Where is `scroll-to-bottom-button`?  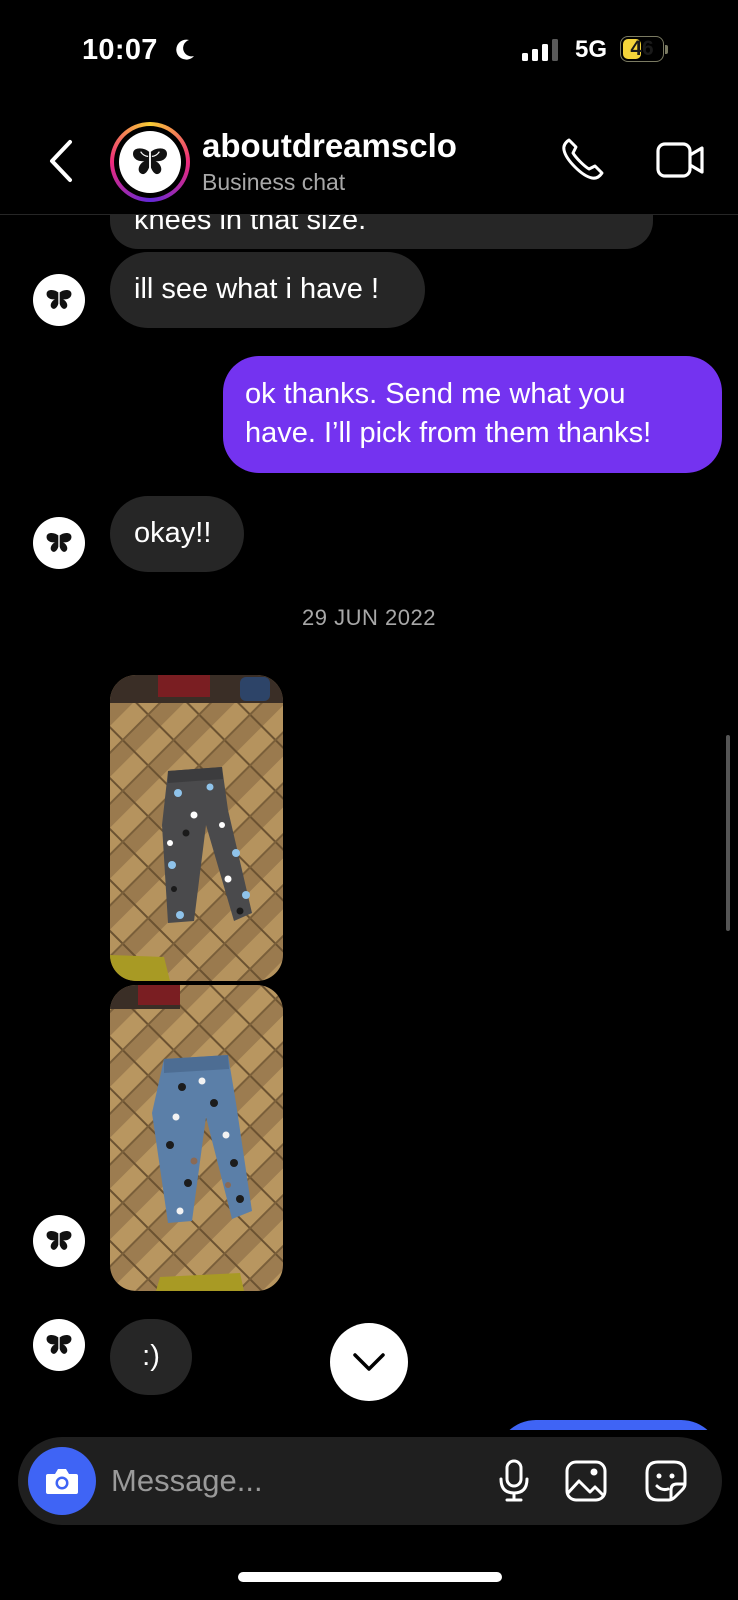 scroll-to-bottom-button is located at coordinates (369, 1362).